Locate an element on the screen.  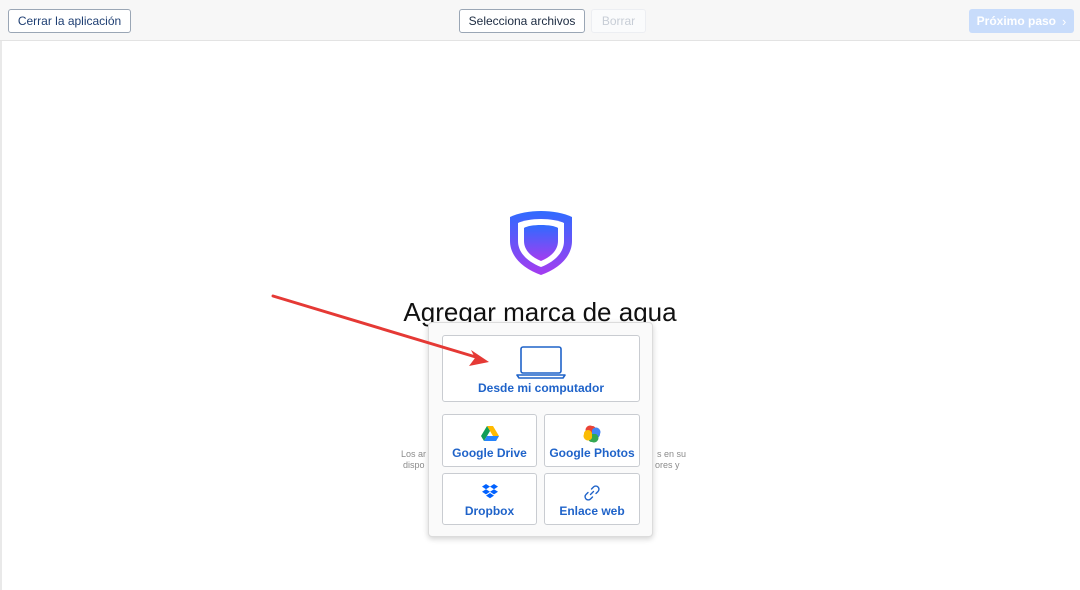
close-app-button: Cerrar la aplicación is located at coordinates (69, 21).